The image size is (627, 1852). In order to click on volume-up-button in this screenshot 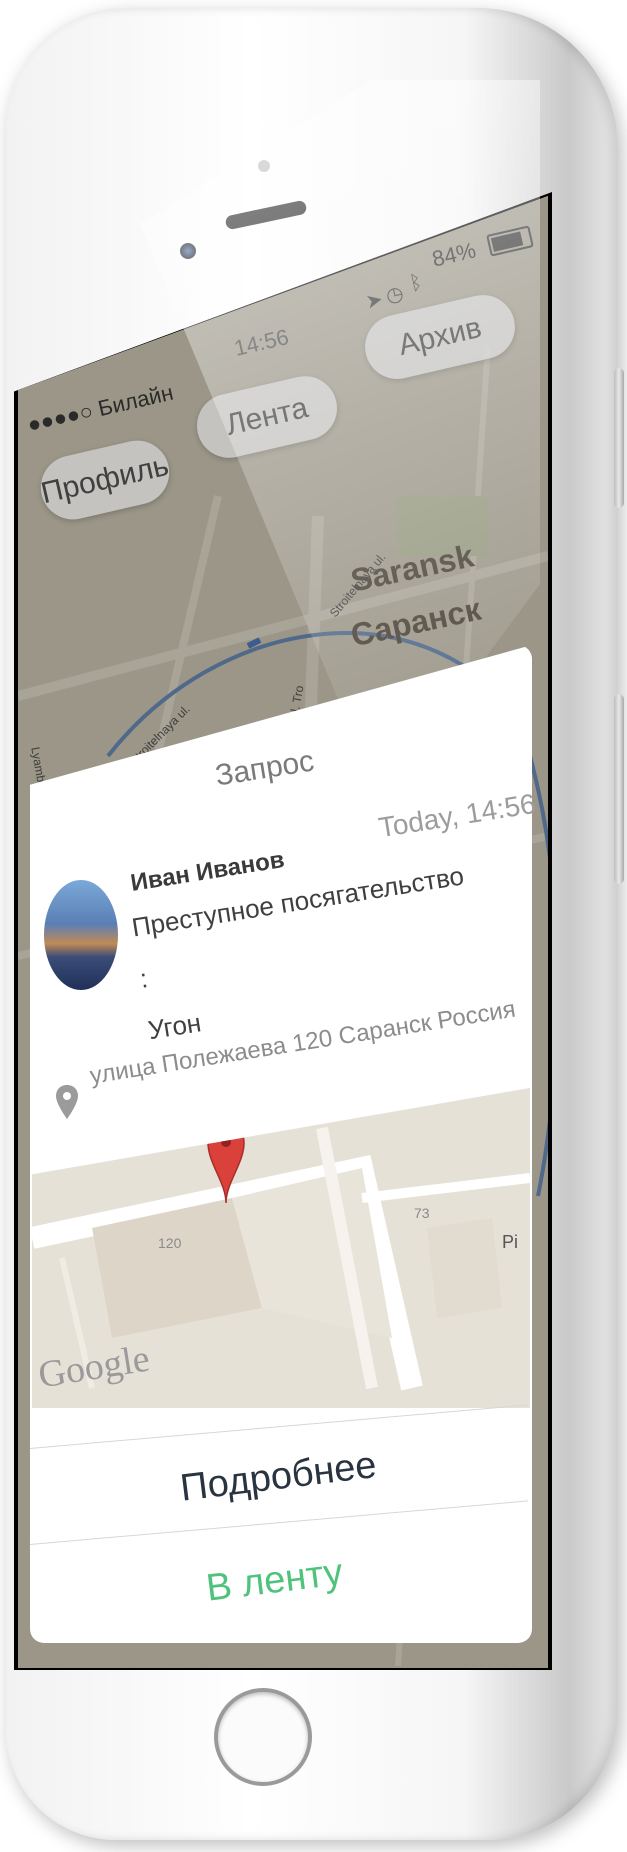, I will do `click(619, 438)`.